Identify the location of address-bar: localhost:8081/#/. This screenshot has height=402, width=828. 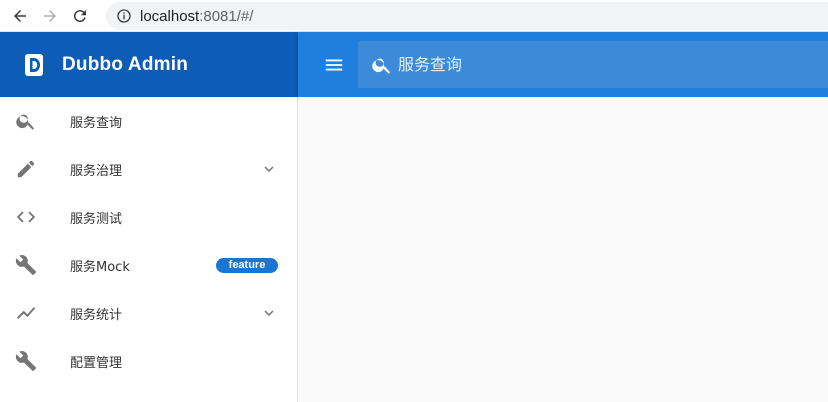
(467, 16).